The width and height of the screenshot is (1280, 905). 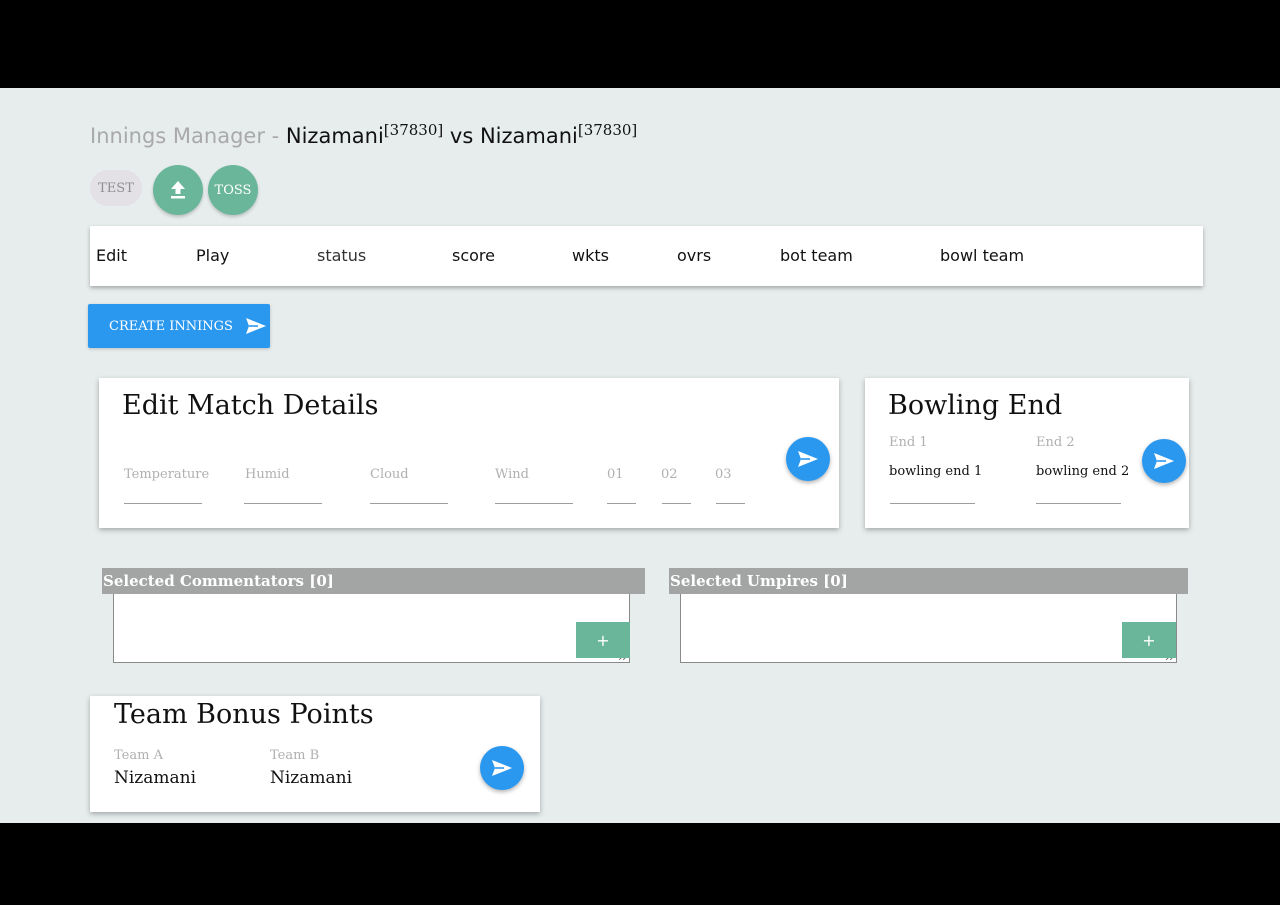 What do you see at coordinates (473, 255) in the screenshot?
I see `column-score: score` at bounding box center [473, 255].